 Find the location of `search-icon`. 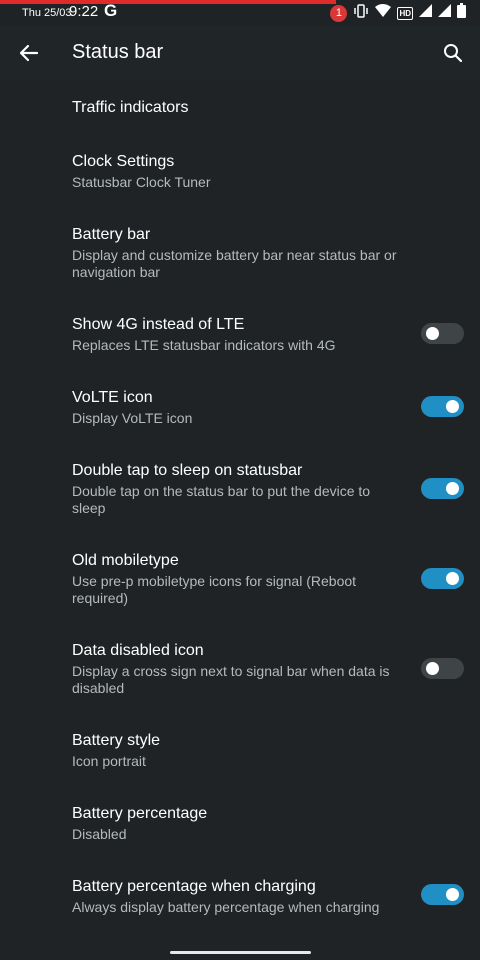

search-icon is located at coordinates (453, 53).